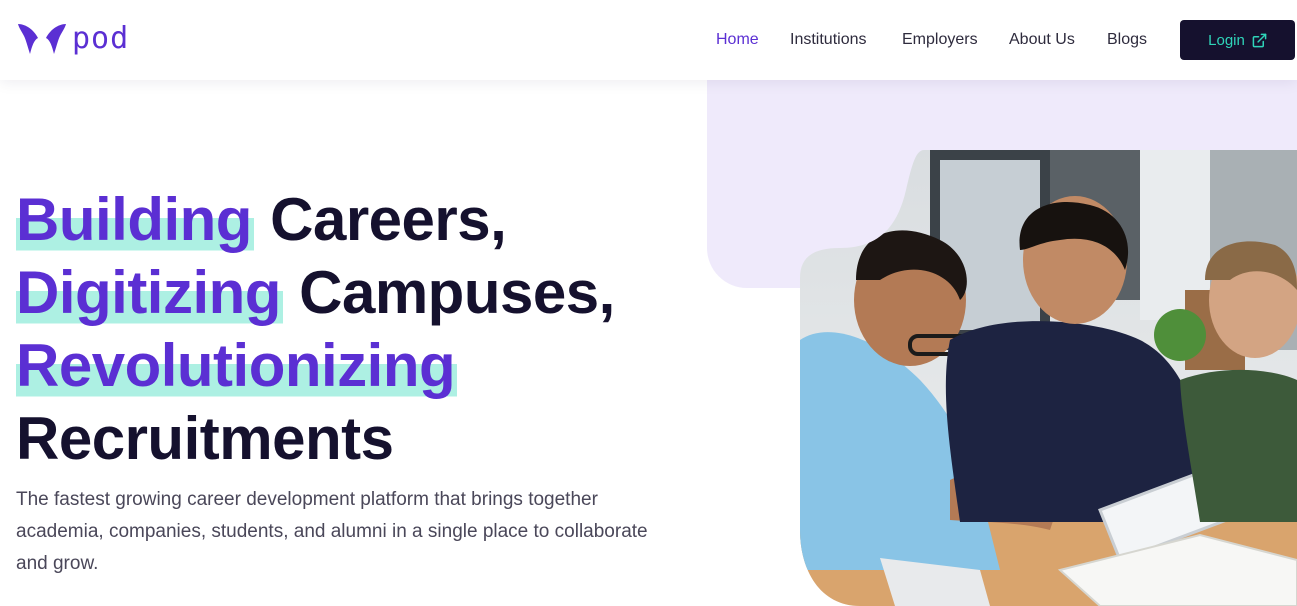  I want to click on pod-logo-icon, so click(42, 39).